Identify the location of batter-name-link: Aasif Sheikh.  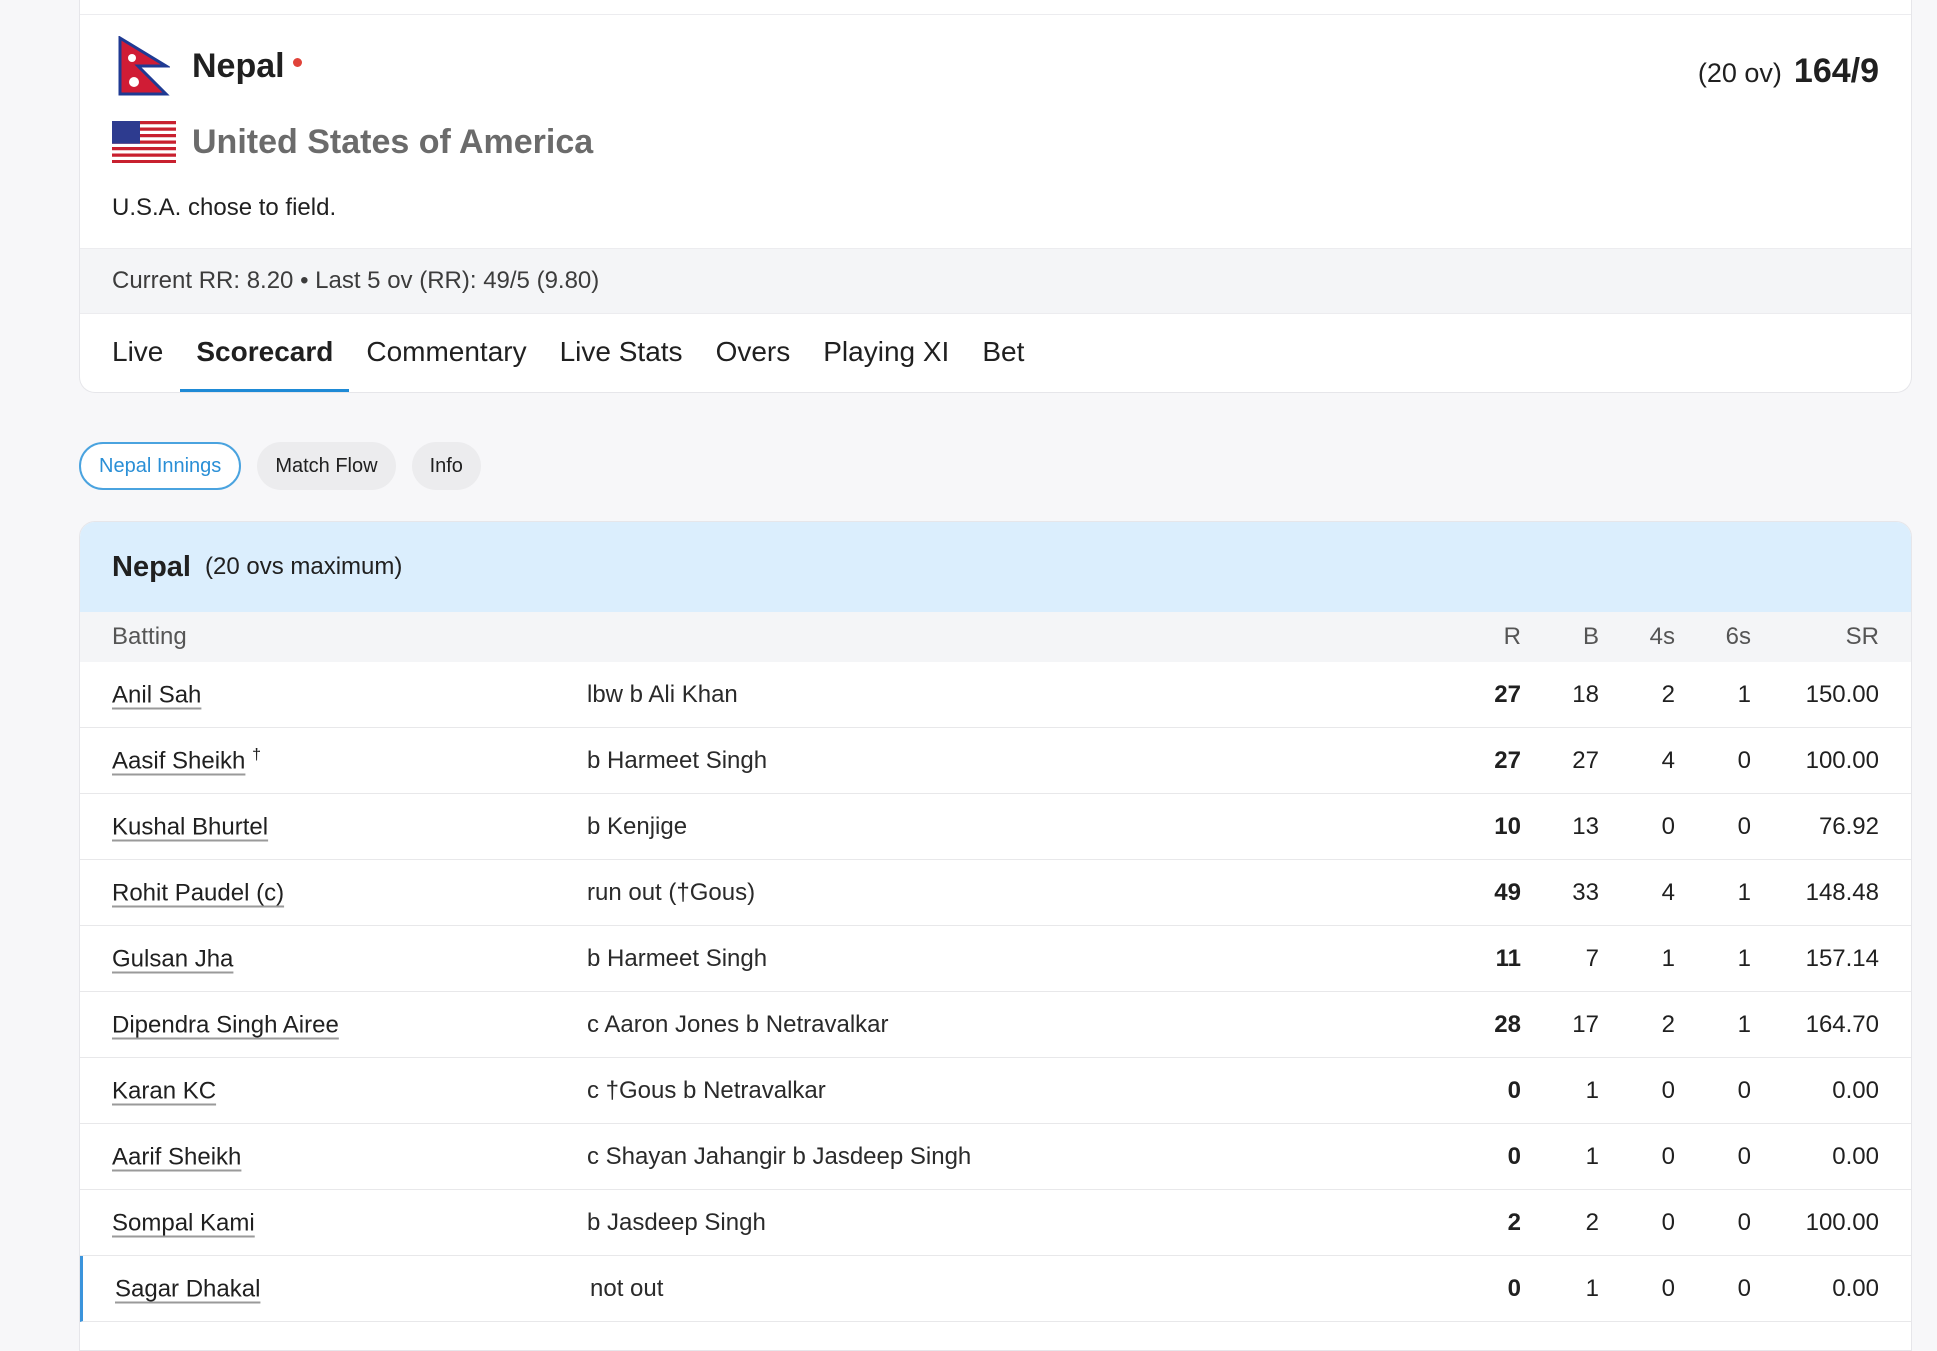
(178, 760).